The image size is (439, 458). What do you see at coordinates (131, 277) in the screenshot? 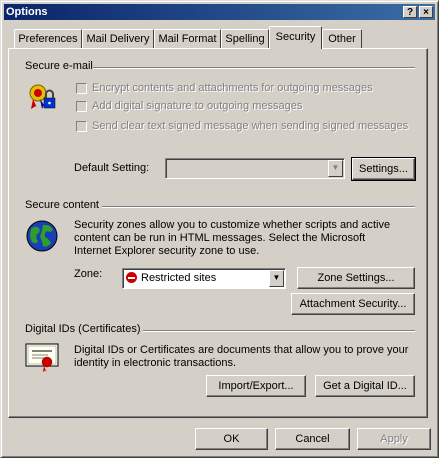
I see `no-entry-icon` at bounding box center [131, 277].